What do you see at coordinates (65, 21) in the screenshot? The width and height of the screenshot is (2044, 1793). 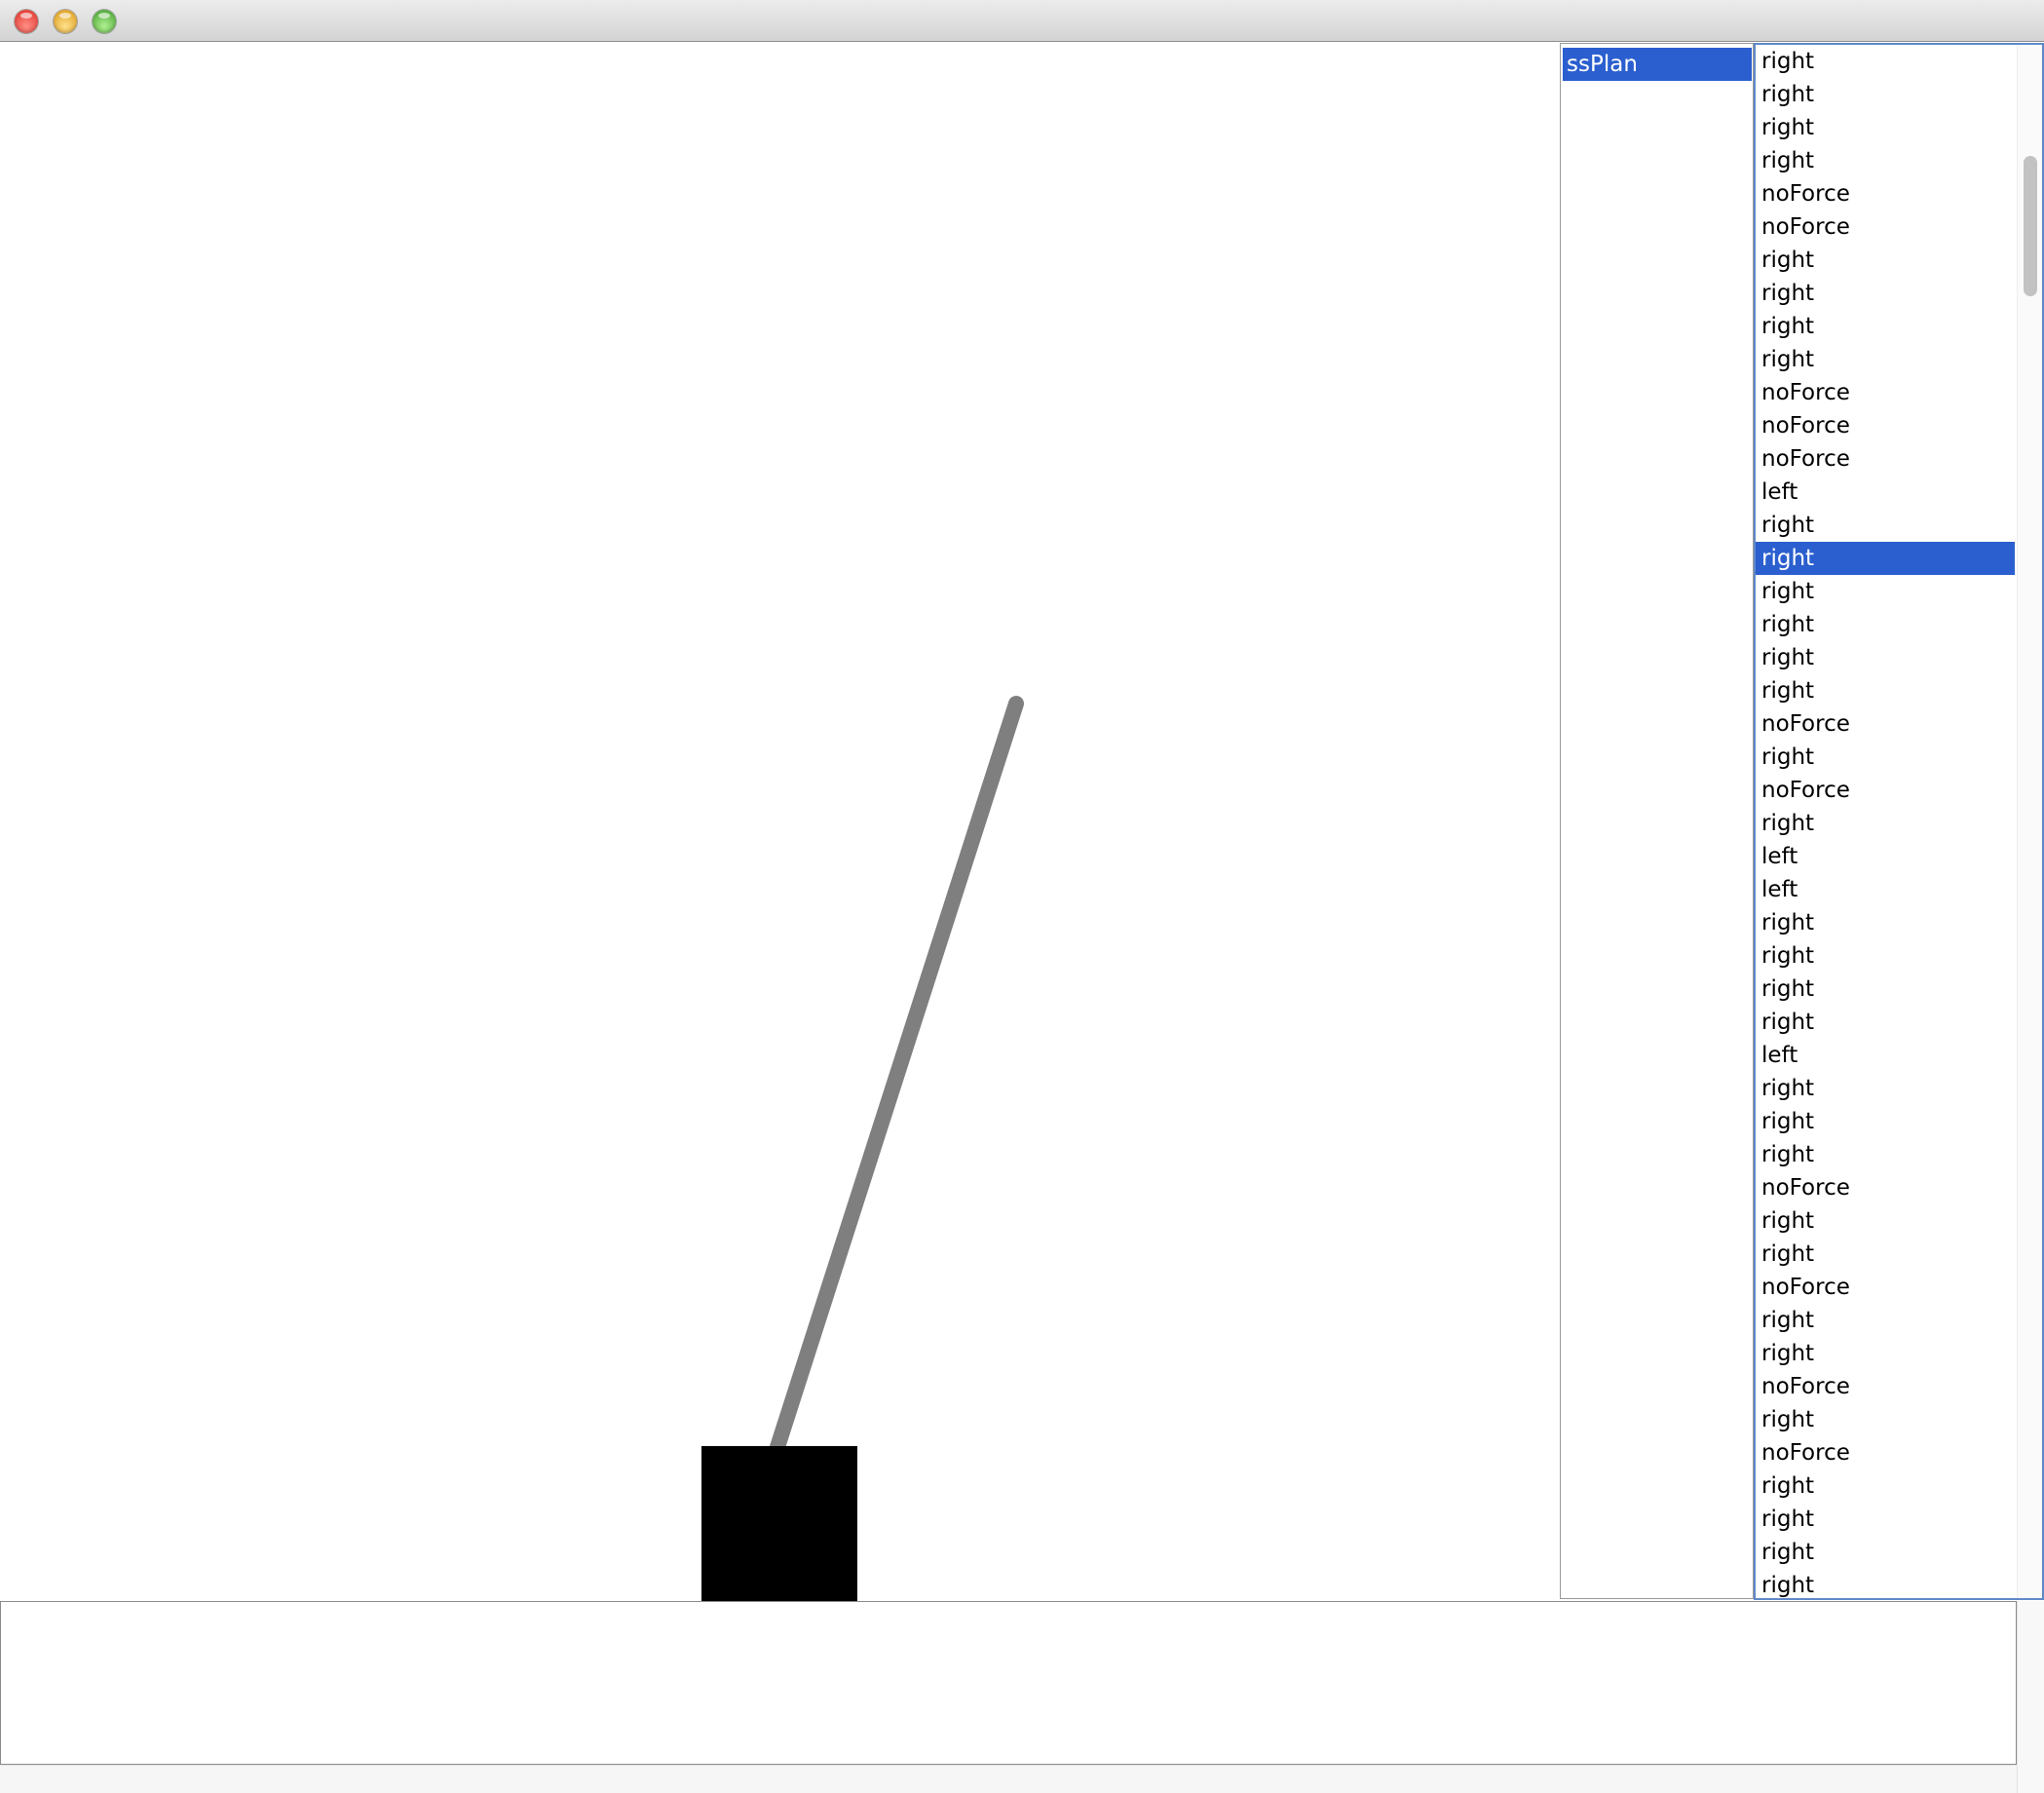 I see `minimize-window-button` at bounding box center [65, 21].